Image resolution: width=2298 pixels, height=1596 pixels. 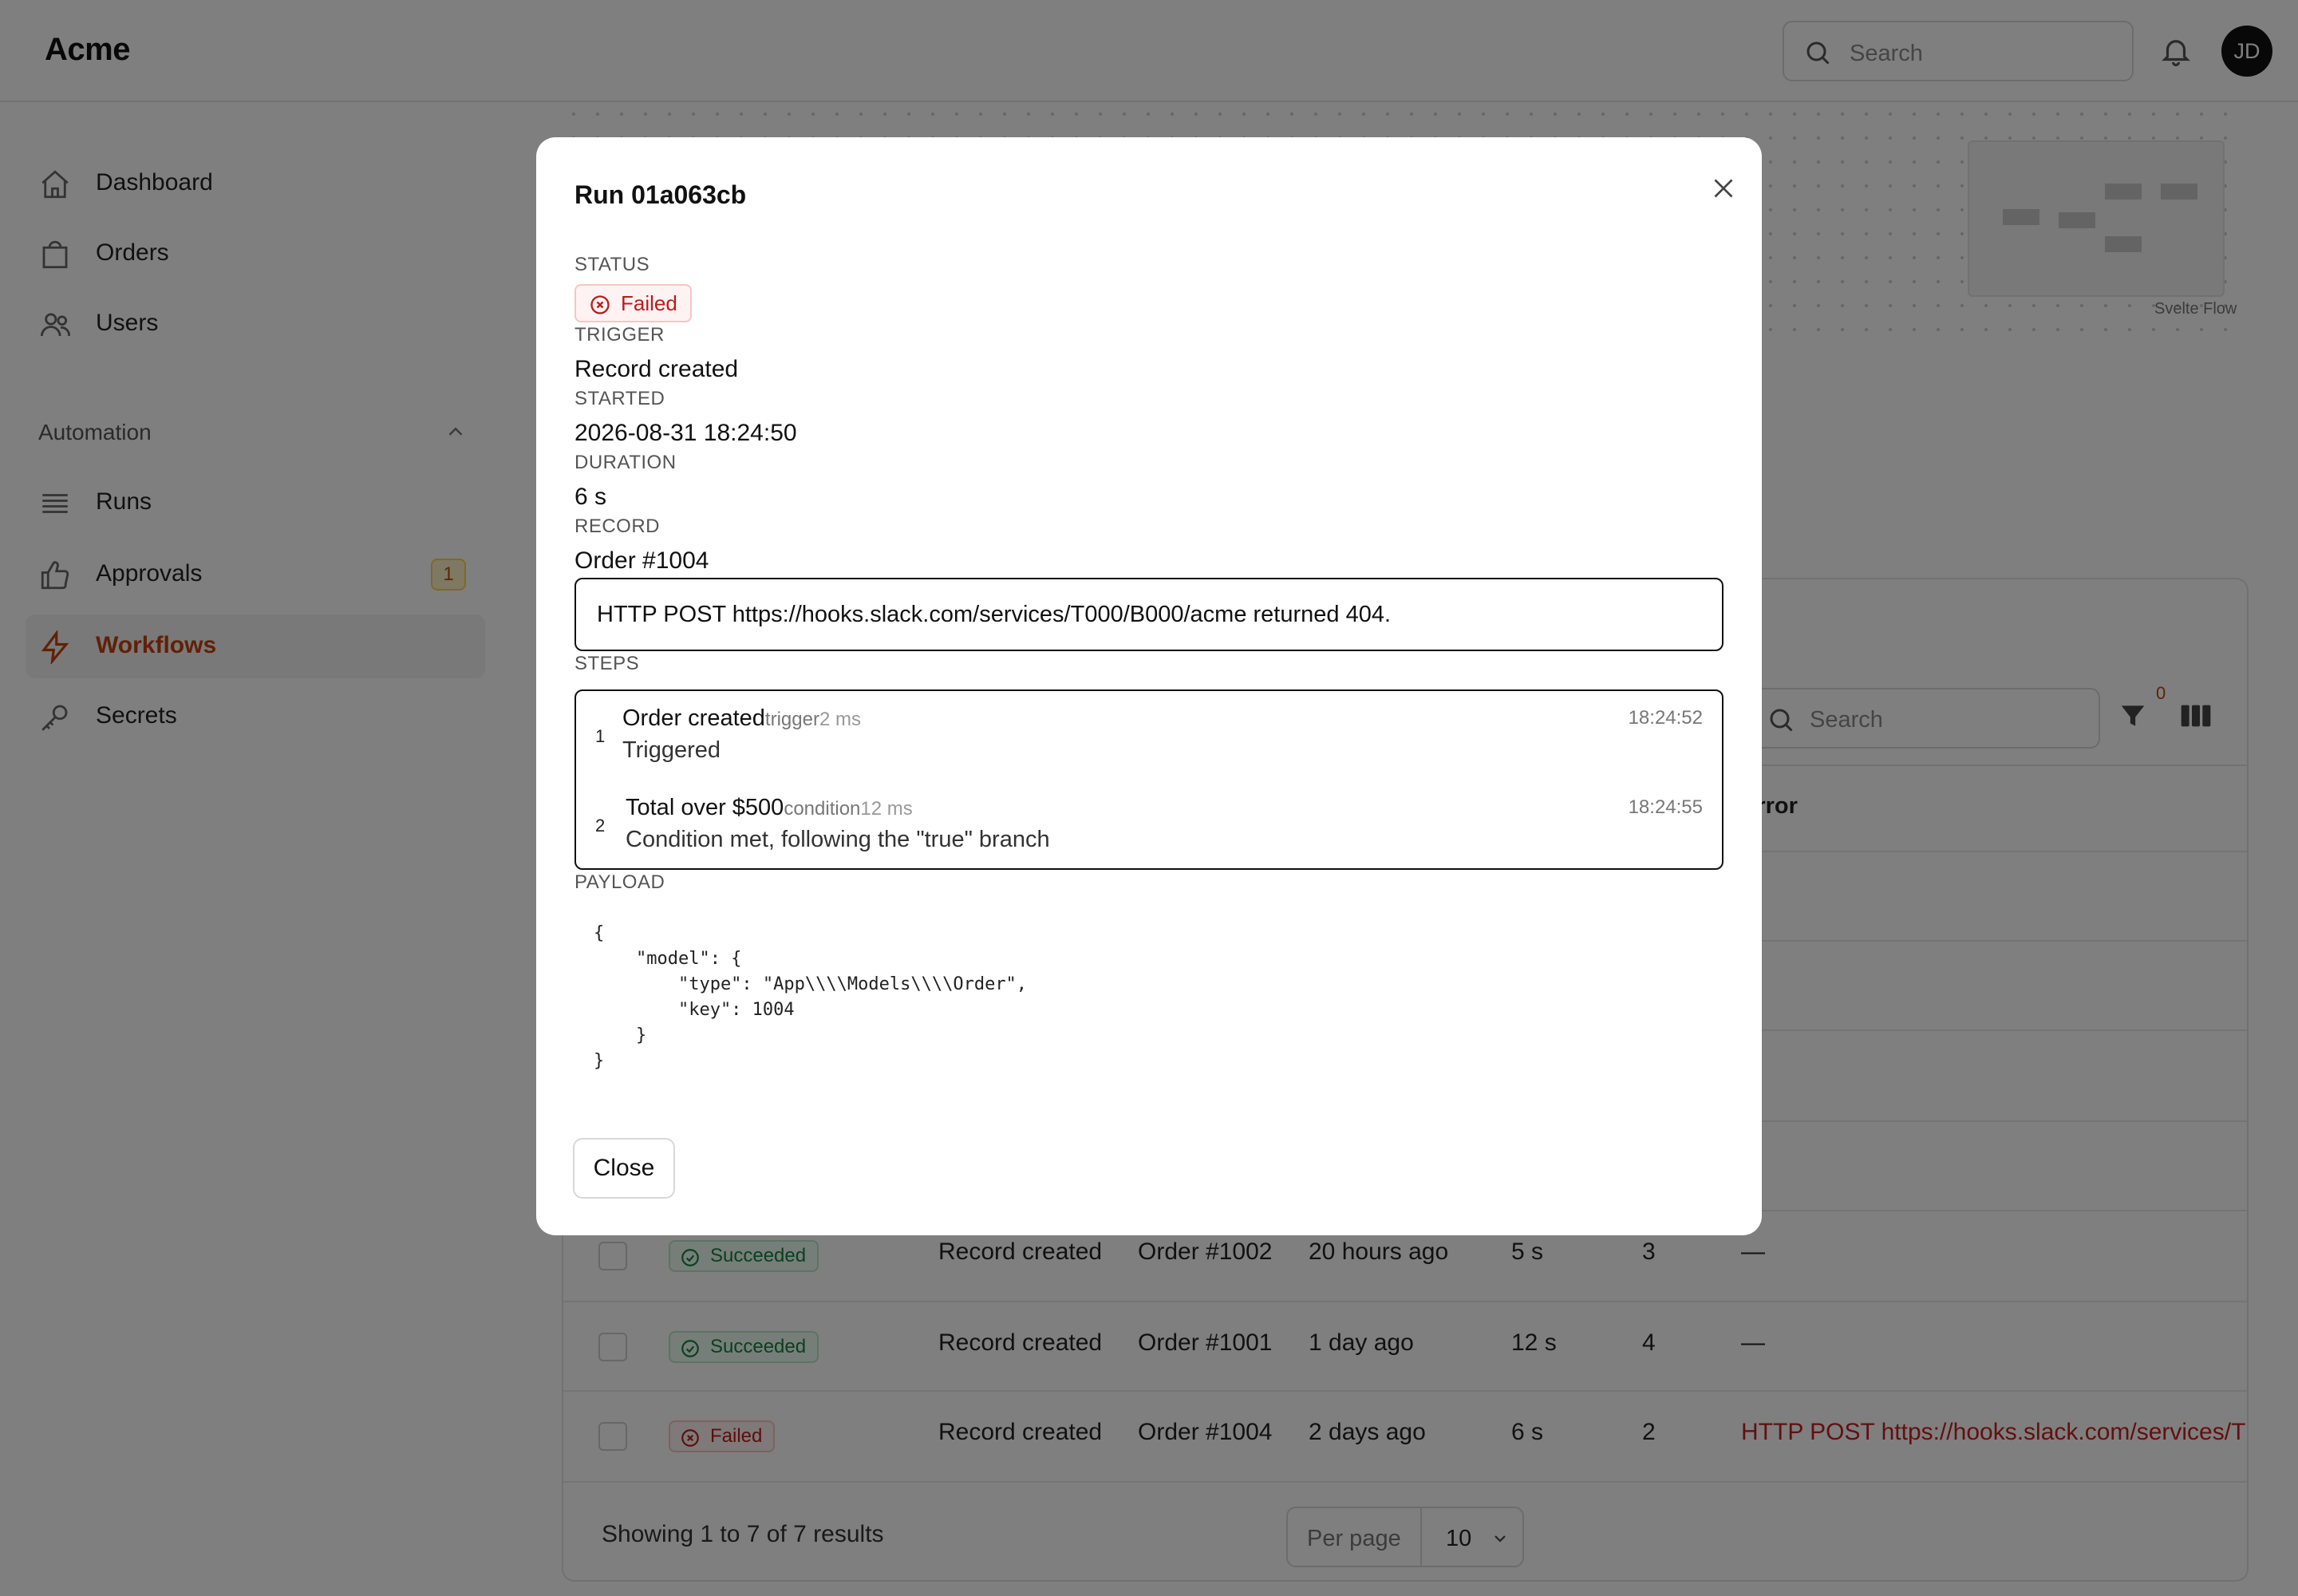 I want to click on modal-title: Run 01a063cb, so click(x=660, y=194).